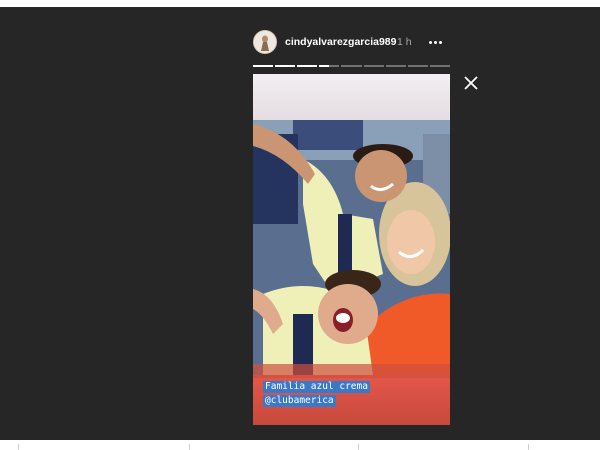 Image resolution: width=600 pixels, height=450 pixels. What do you see at coordinates (404, 42) in the screenshot?
I see `timestamp: 1 h` at bounding box center [404, 42].